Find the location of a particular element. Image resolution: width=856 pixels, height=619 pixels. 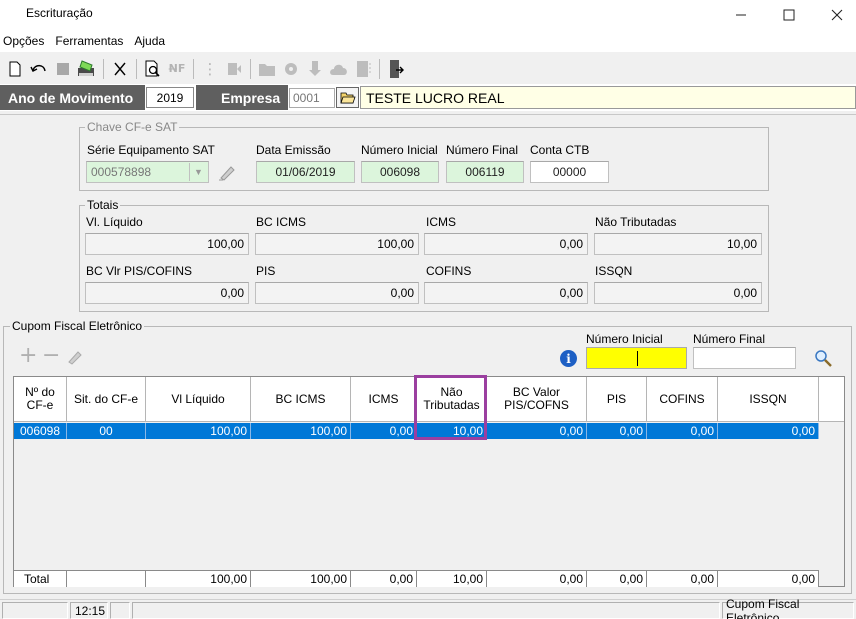

folder-tool-button is located at coordinates (267, 69).